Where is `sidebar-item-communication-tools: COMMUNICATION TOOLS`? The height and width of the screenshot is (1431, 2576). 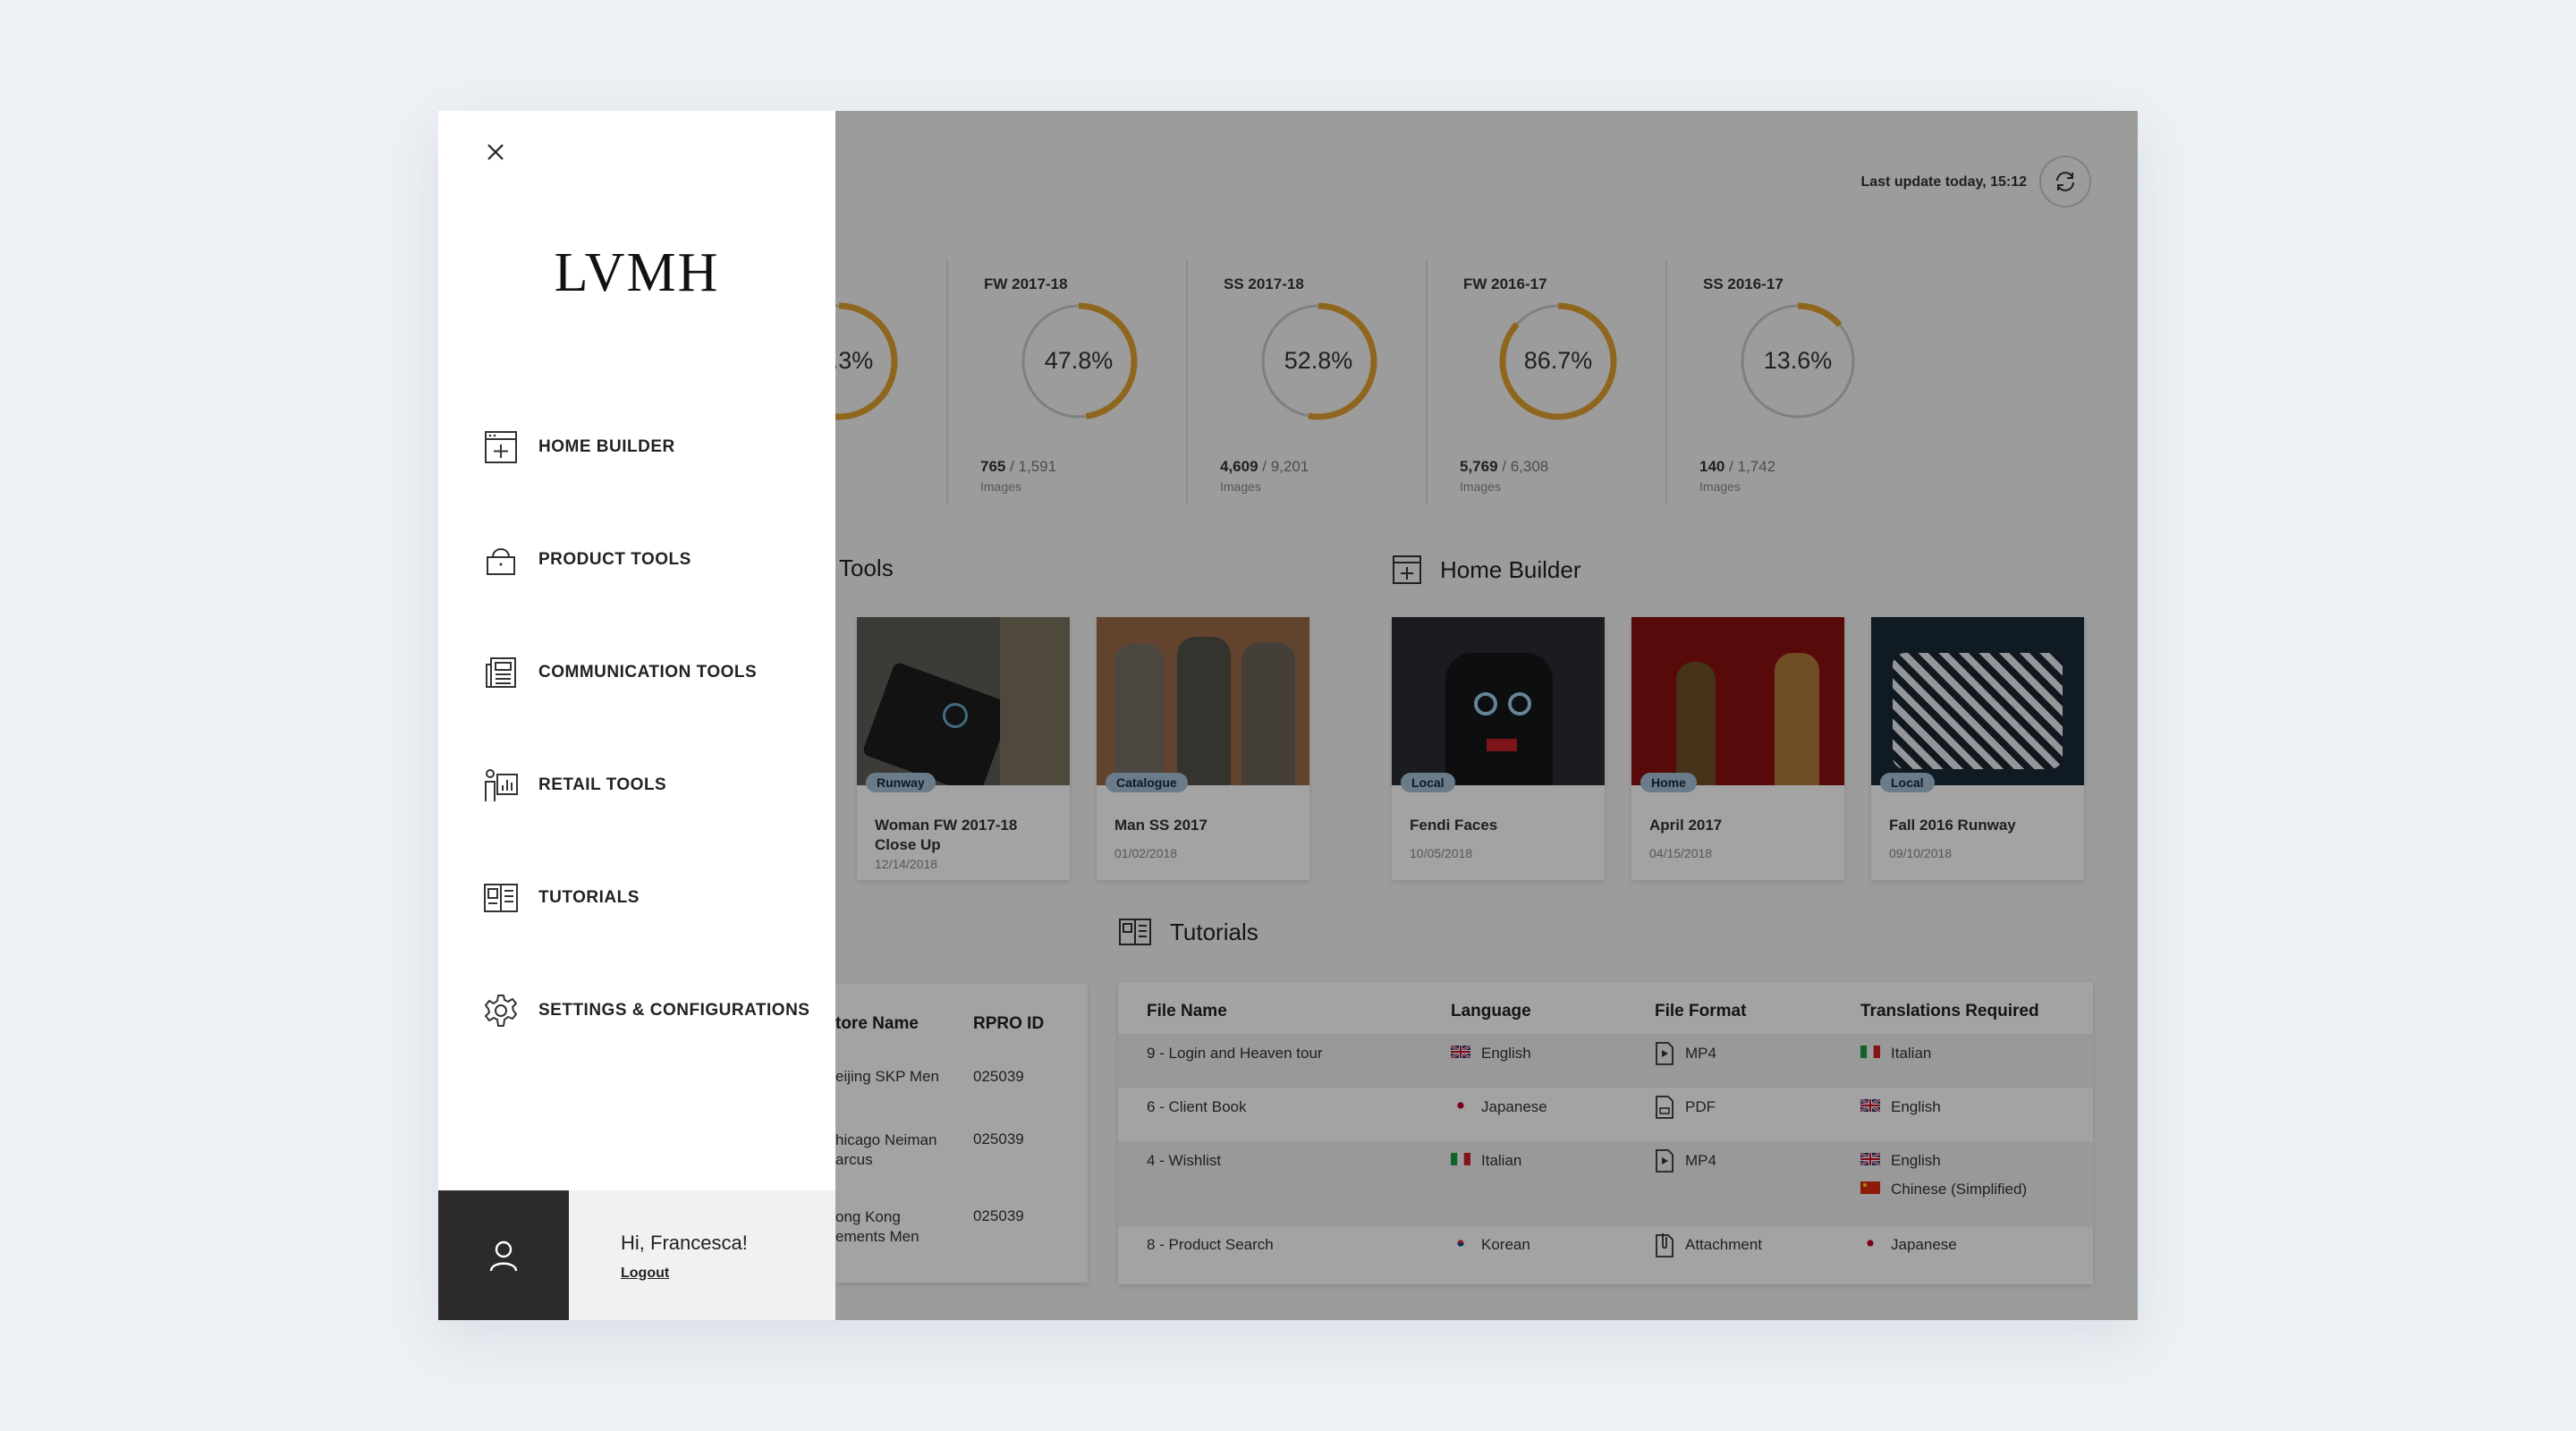
sidebar-item-communication-tools: COMMUNICATION TOOLS is located at coordinates (653, 673).